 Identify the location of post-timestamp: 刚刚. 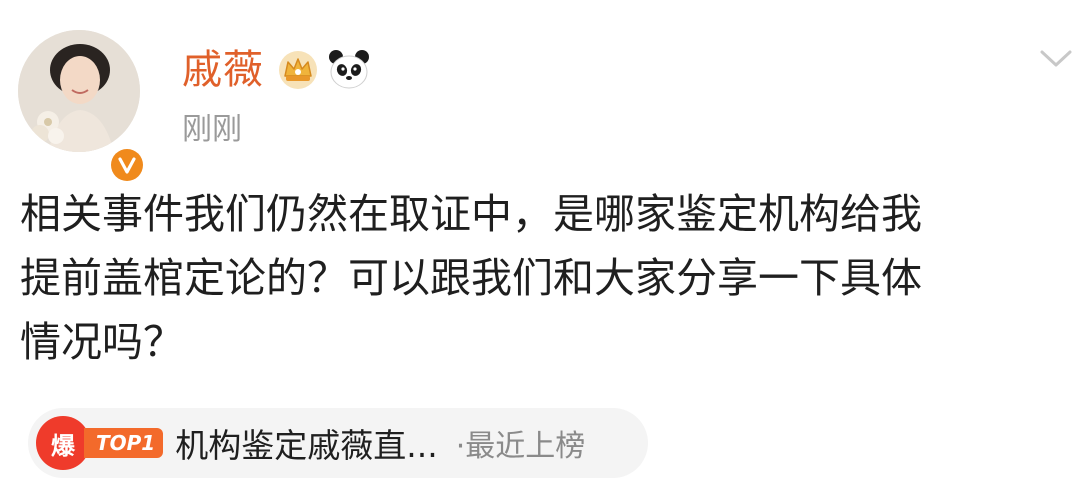
(212, 129).